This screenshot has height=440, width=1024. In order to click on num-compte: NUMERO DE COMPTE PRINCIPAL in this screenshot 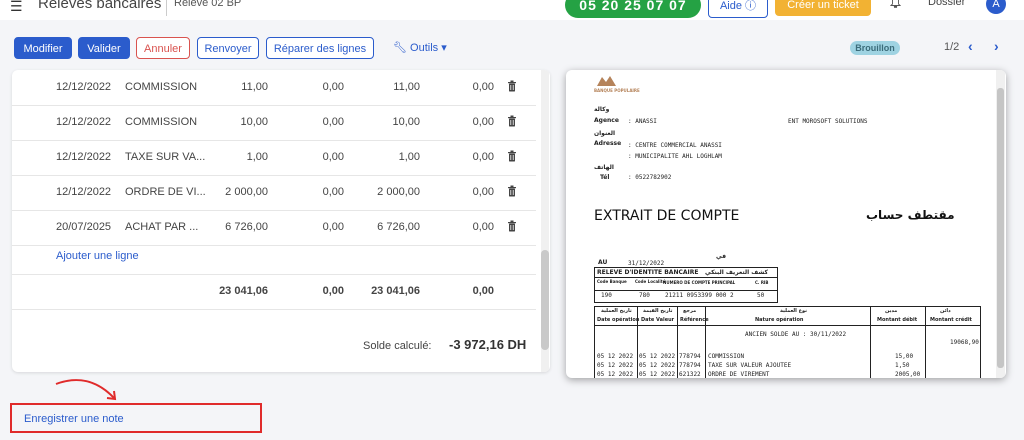, I will do `click(699, 282)`.